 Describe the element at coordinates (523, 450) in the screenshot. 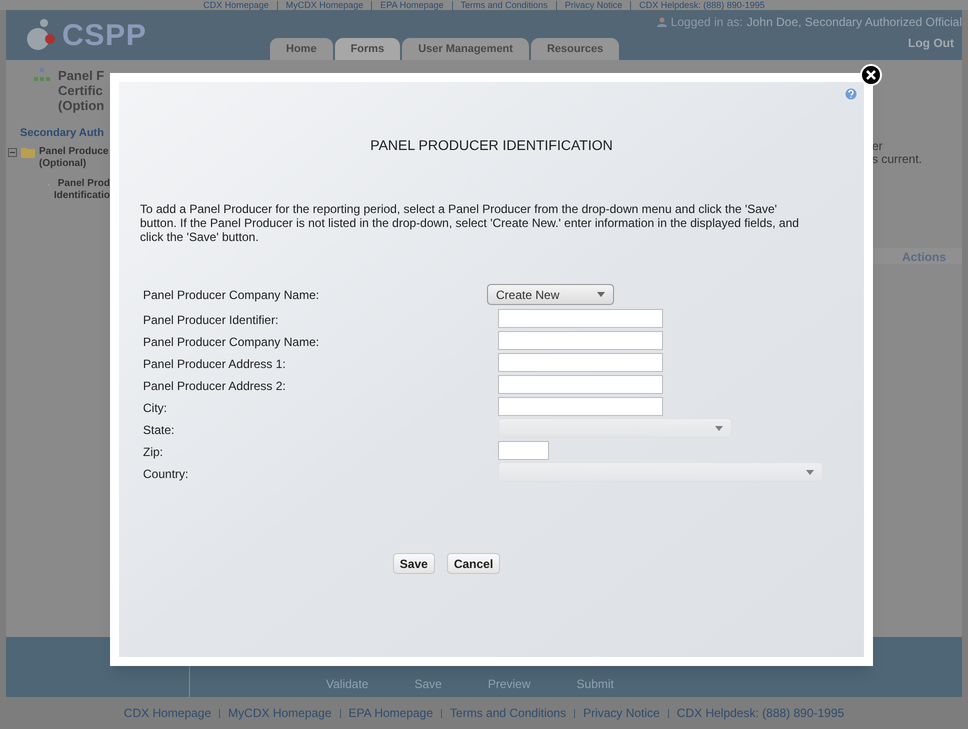

I see `zip-field` at that location.